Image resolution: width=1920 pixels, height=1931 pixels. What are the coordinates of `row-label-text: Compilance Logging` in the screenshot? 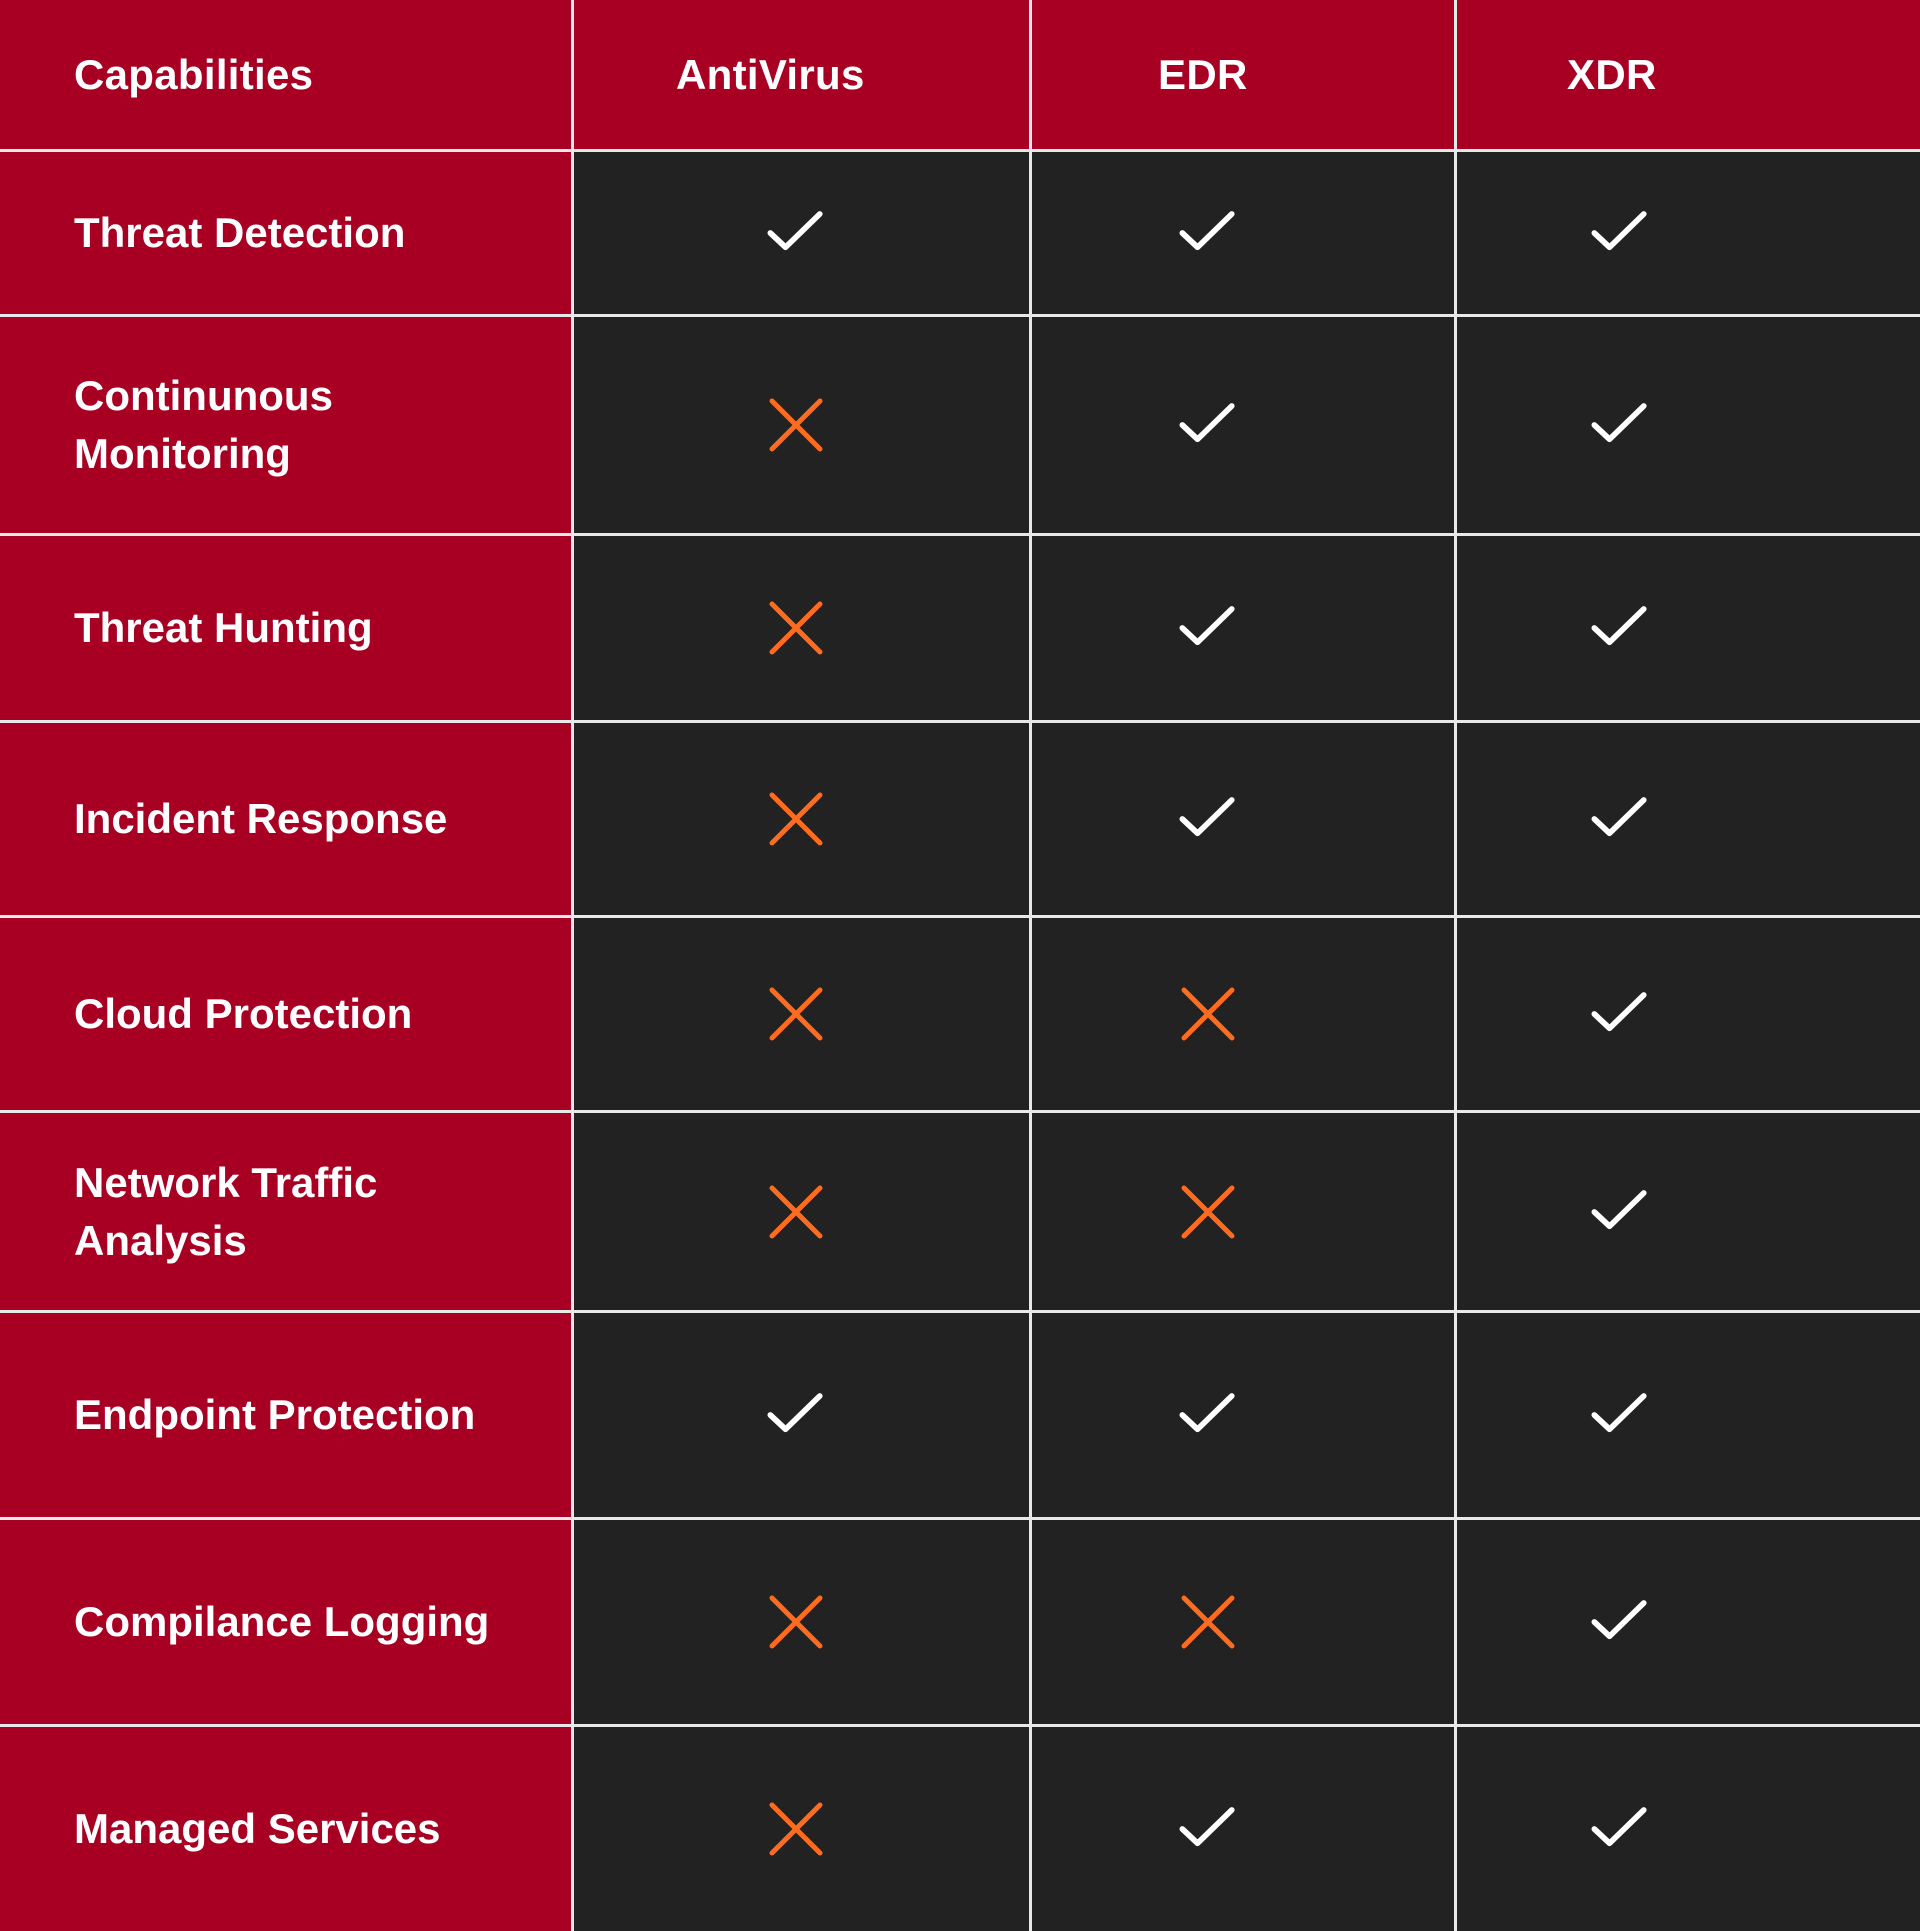 It's located at (282, 1621).